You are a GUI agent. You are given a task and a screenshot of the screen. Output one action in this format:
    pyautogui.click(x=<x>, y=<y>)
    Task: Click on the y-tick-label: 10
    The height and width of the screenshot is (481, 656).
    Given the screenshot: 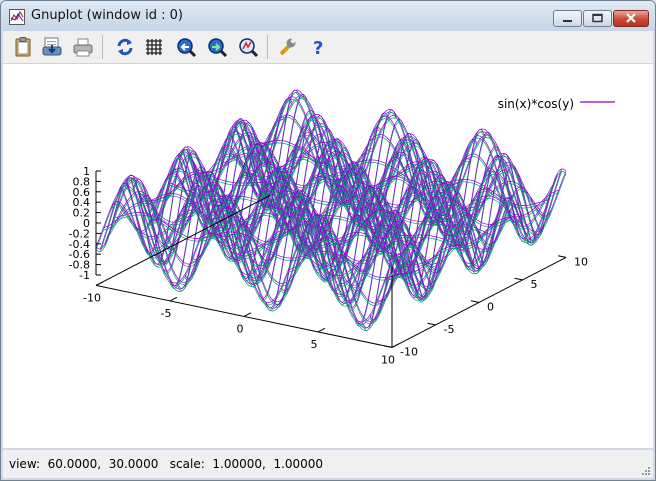 What is the action you would take?
    pyautogui.click(x=581, y=261)
    